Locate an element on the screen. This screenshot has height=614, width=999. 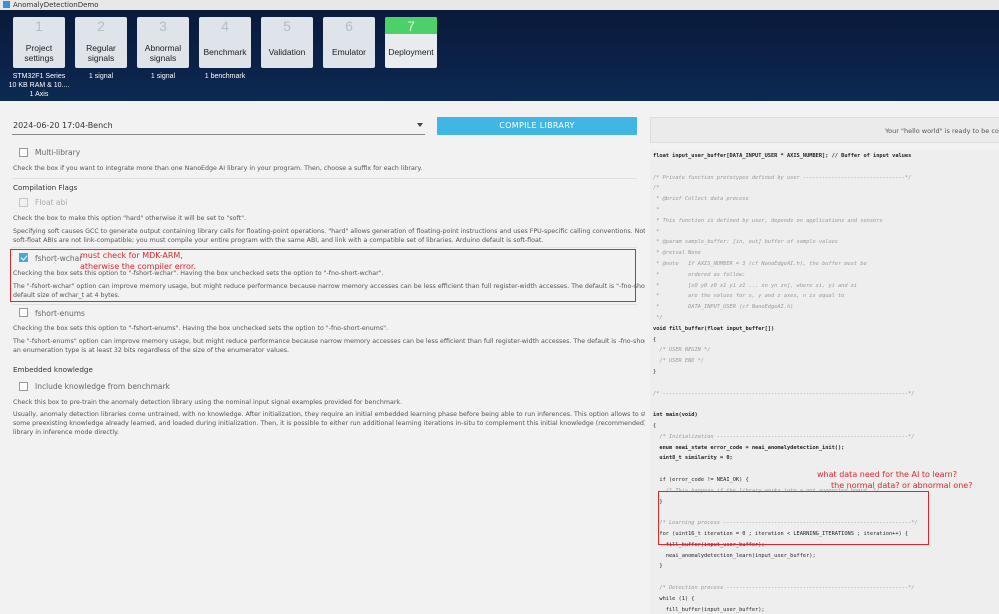
step-label-line: Project is located at coordinates (39, 48).